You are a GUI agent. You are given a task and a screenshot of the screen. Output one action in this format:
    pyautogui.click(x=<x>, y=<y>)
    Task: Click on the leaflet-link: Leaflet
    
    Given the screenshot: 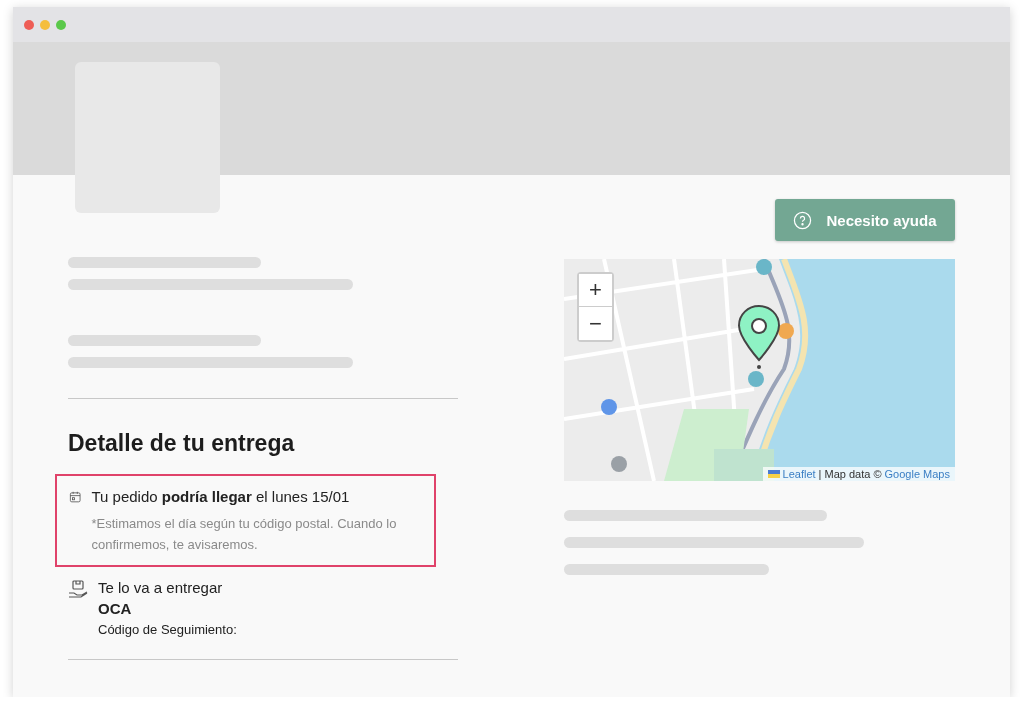 What is the action you would take?
    pyautogui.click(x=799, y=474)
    